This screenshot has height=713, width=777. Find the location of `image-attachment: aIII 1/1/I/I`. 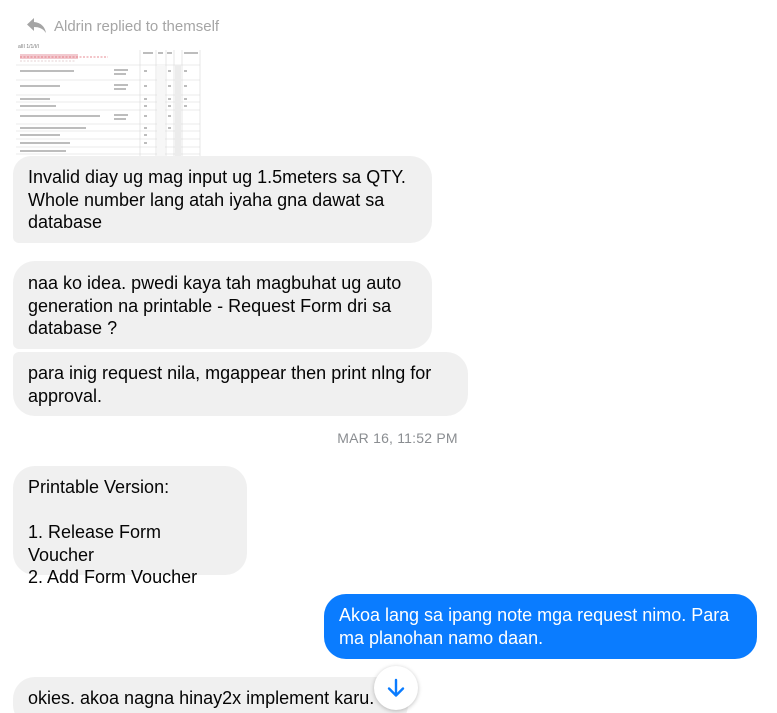

image-attachment: aIII 1/1/I/I is located at coordinates (110, 101).